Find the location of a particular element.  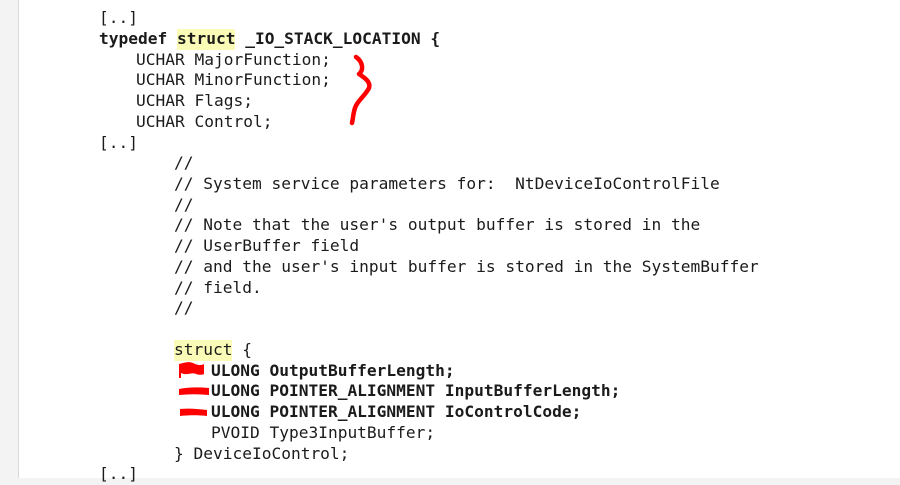

red-flag-mark-icon is located at coordinates (191, 370).